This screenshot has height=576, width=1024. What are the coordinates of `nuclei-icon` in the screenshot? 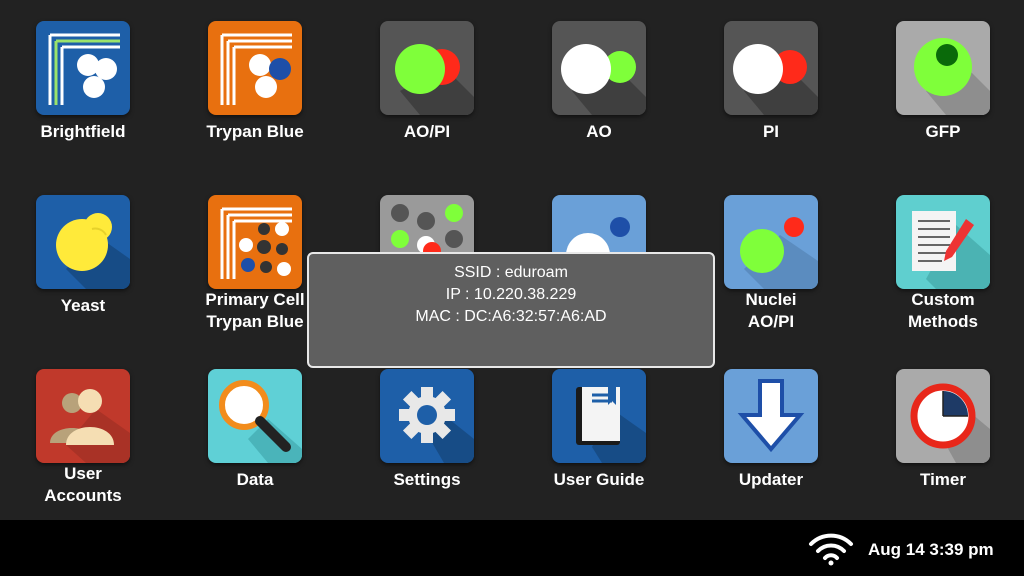 It's located at (771, 242).